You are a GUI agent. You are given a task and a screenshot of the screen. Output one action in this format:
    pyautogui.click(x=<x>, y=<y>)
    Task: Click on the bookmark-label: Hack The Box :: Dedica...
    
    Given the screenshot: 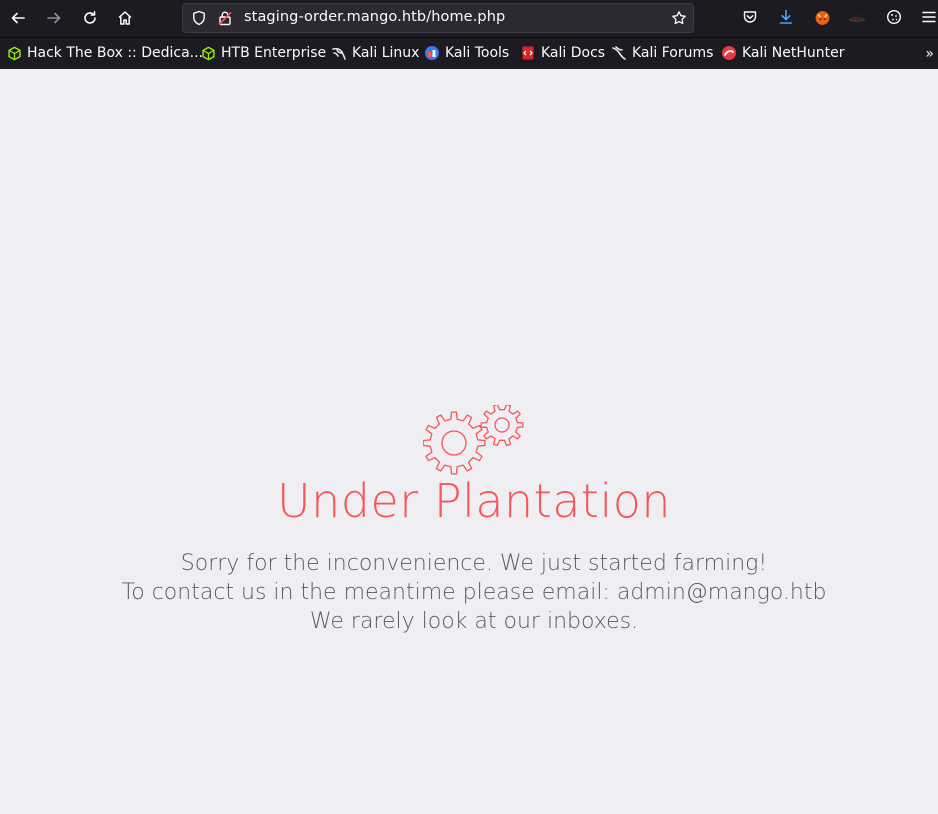 What is the action you would take?
    pyautogui.click(x=115, y=53)
    